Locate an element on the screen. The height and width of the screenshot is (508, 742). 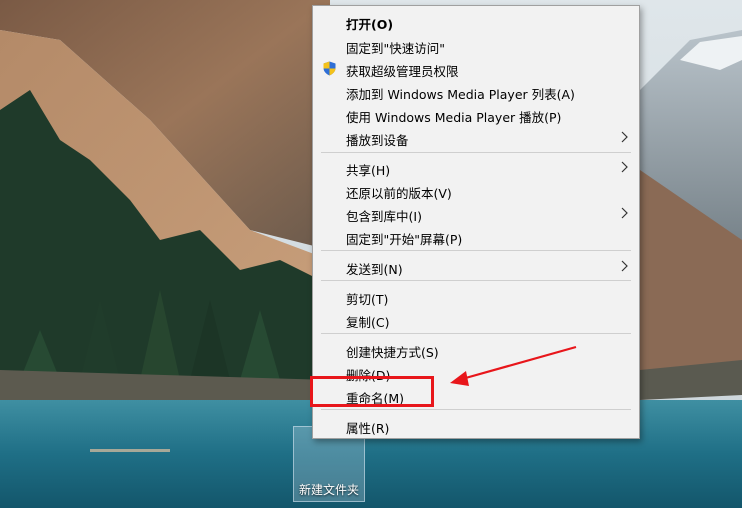
menu-item-cut: 剪切(T) is located at coordinates (476, 296).